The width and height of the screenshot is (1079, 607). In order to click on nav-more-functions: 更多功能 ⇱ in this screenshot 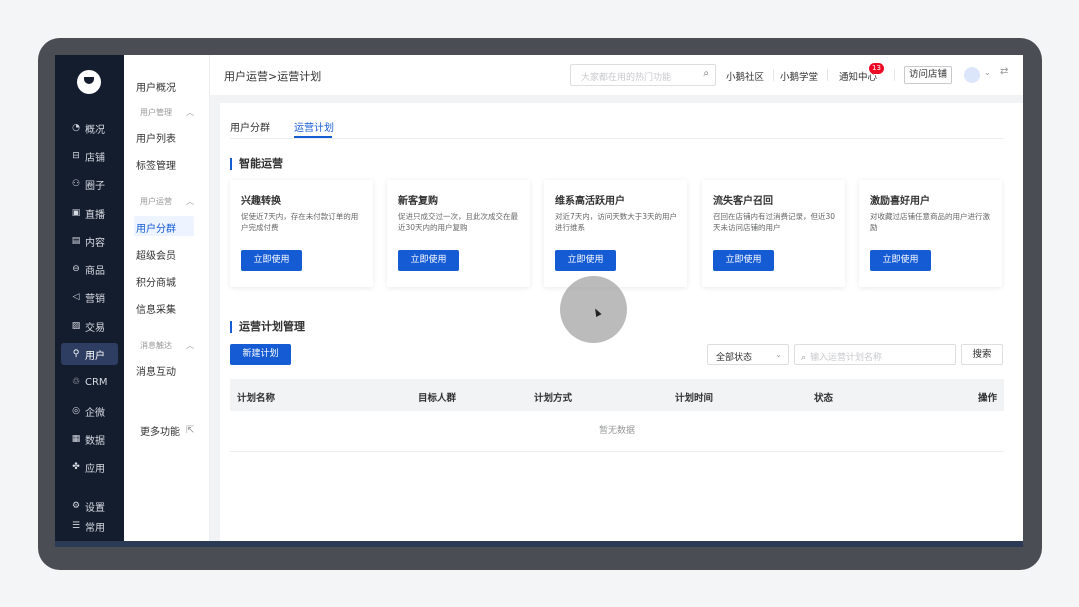, I will do `click(167, 430)`.